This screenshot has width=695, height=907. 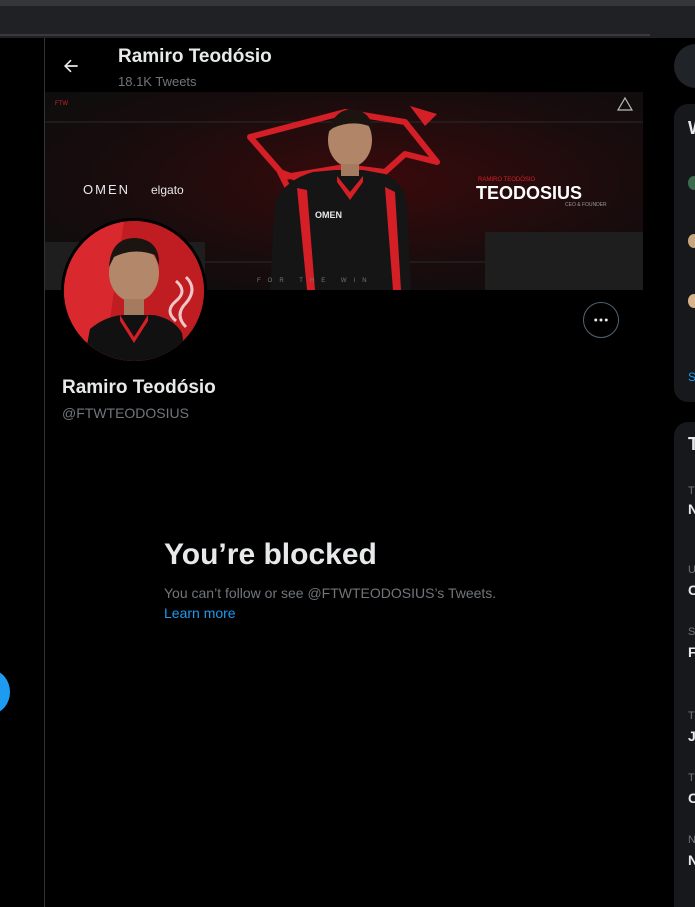 What do you see at coordinates (315, 281) in the screenshot?
I see `banner-tagline: FOR THE WIN` at bounding box center [315, 281].